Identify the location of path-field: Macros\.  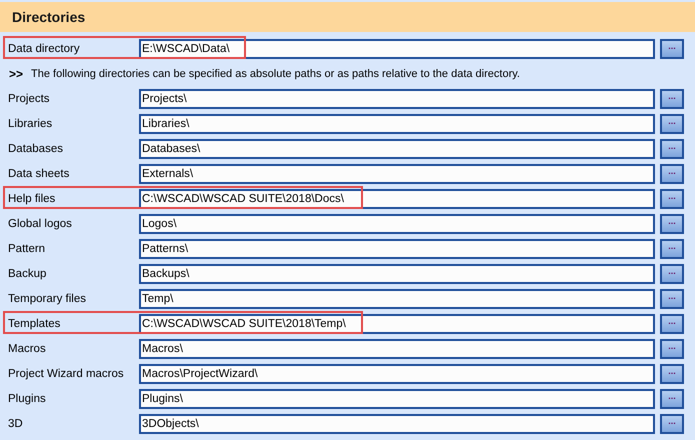
(397, 348).